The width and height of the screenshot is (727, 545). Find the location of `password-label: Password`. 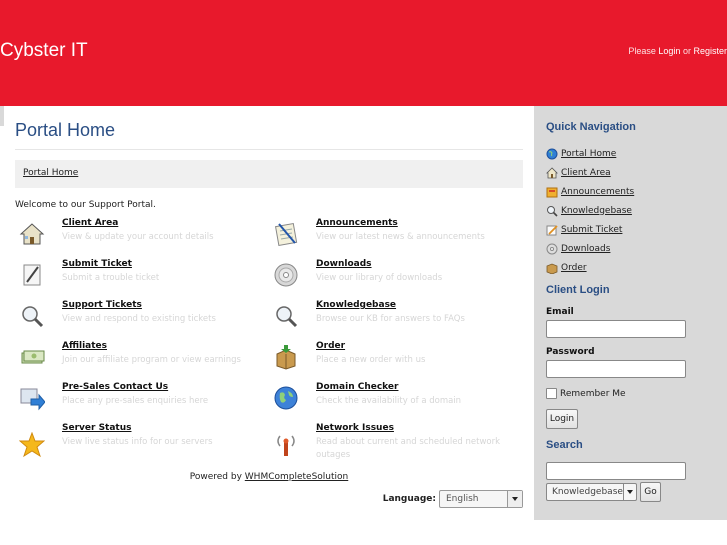

password-label: Password is located at coordinates (570, 352).